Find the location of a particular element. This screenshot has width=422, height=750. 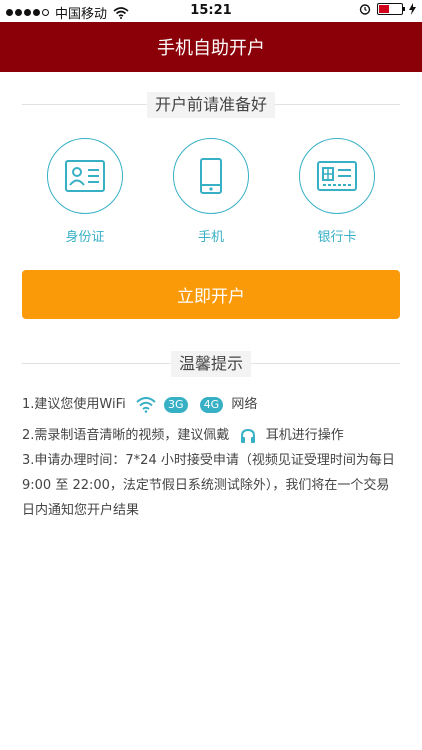

prepare-item-label: 手机 is located at coordinates (210, 237).